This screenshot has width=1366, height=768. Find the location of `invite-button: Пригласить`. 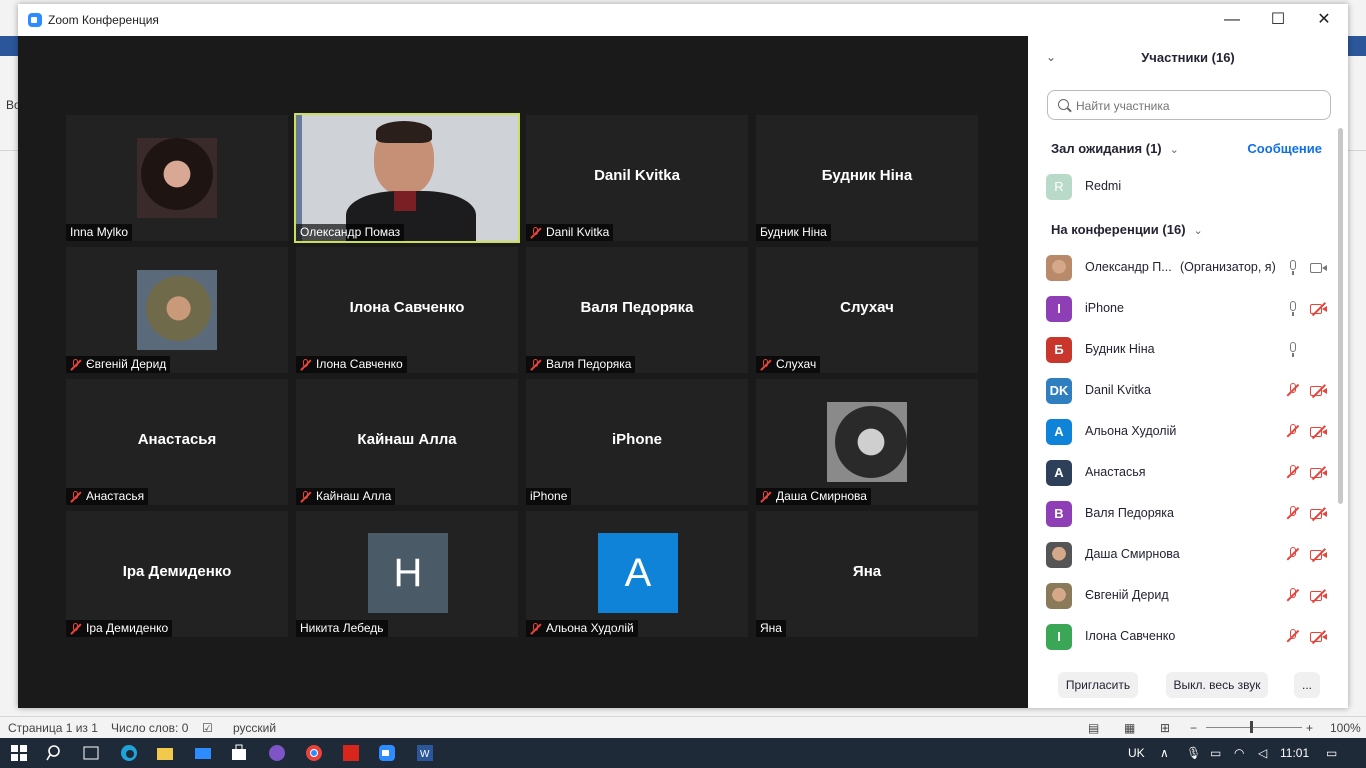

invite-button: Пригласить is located at coordinates (1098, 685).